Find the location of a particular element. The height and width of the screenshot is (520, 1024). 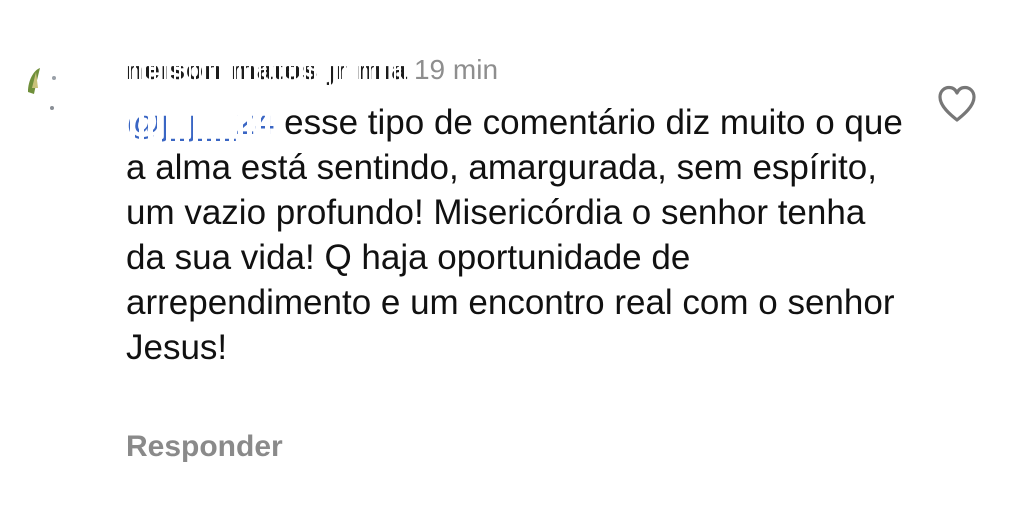

avatar-icon is located at coordinates (42, 89).